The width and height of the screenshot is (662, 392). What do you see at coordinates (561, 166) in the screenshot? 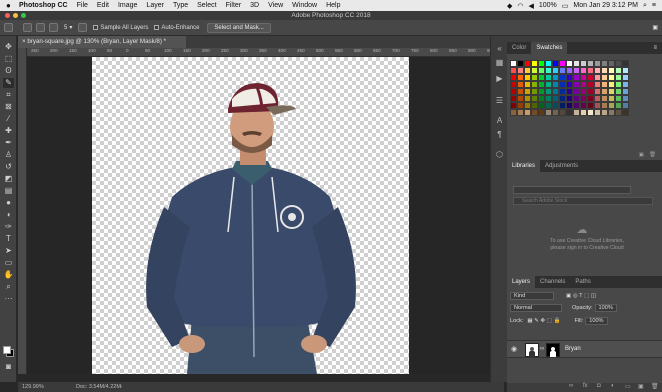
I see `tab-adjustments: Adjustments` at bounding box center [561, 166].